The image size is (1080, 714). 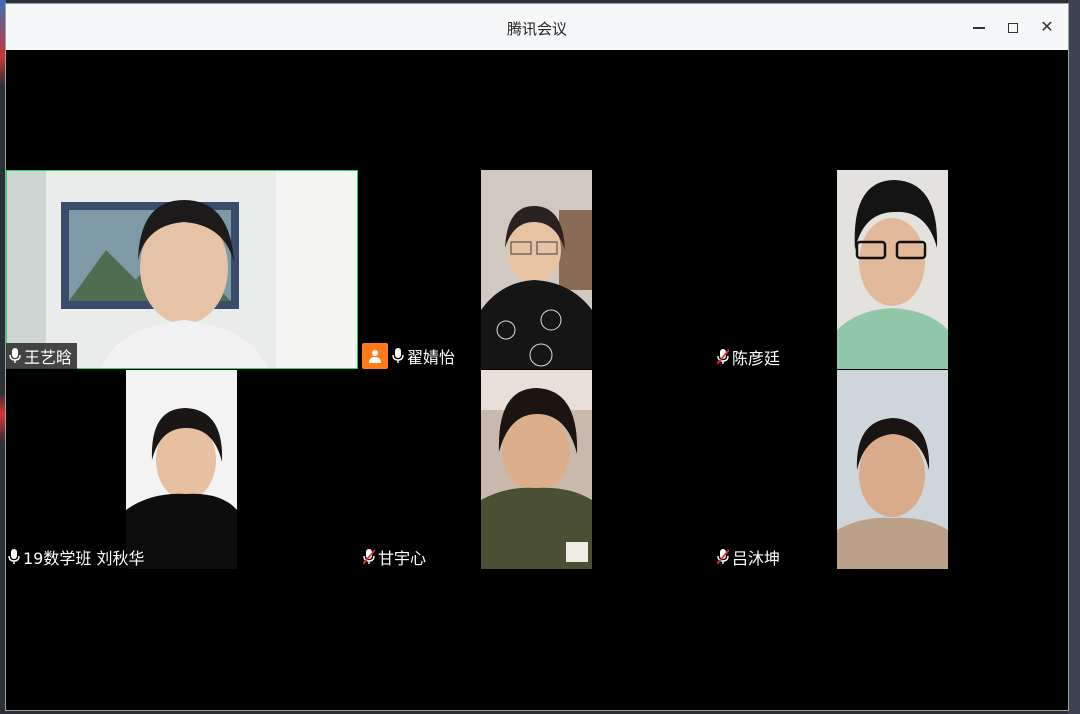 I want to click on host-icon, so click(x=375, y=356).